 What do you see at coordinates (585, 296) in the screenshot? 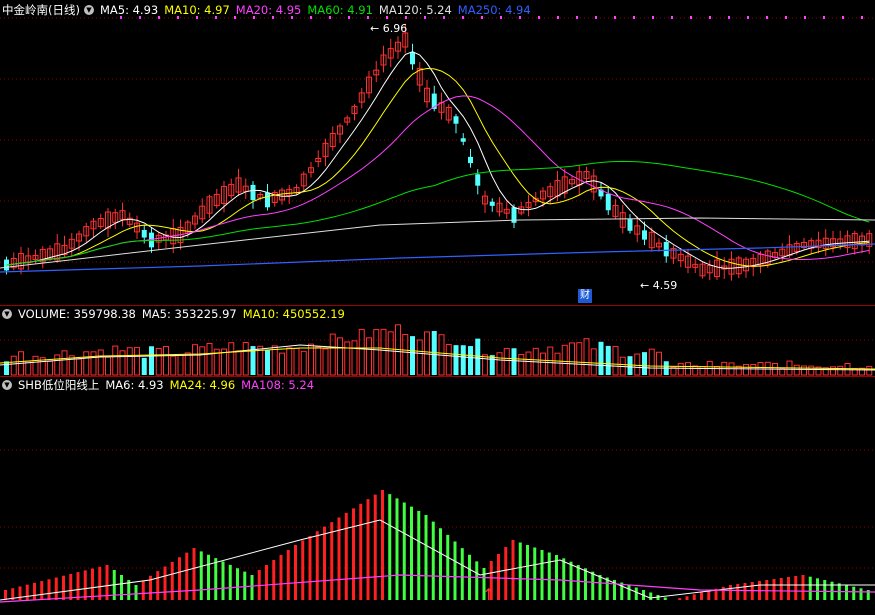
I see `finance-badge-icon: 财` at bounding box center [585, 296].